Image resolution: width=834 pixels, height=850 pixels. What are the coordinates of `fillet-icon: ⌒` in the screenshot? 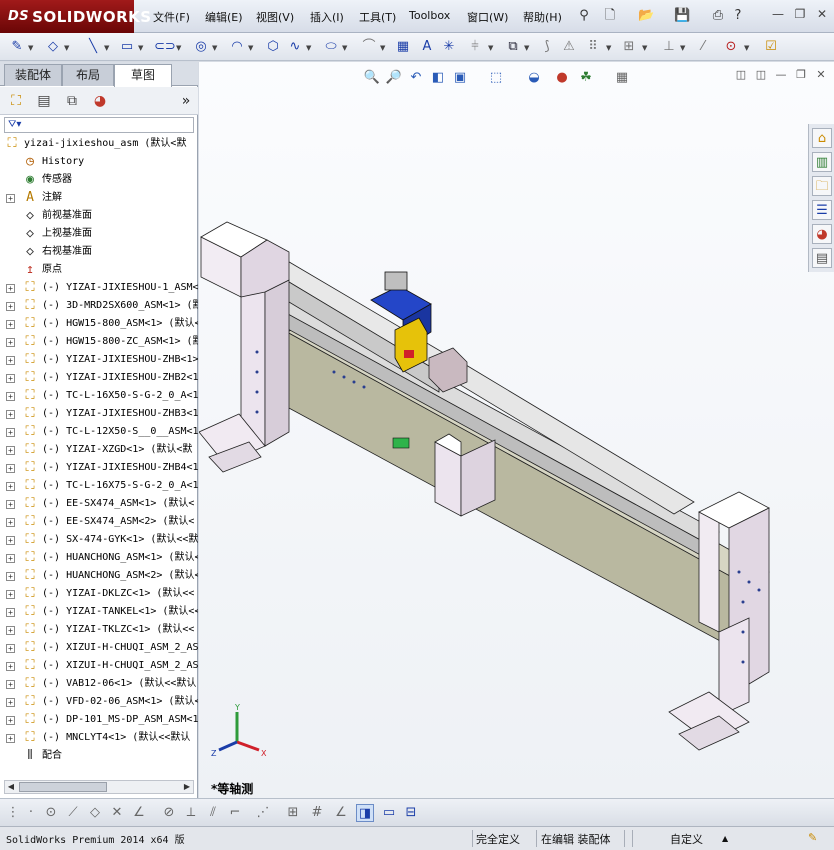 It's located at (369, 47).